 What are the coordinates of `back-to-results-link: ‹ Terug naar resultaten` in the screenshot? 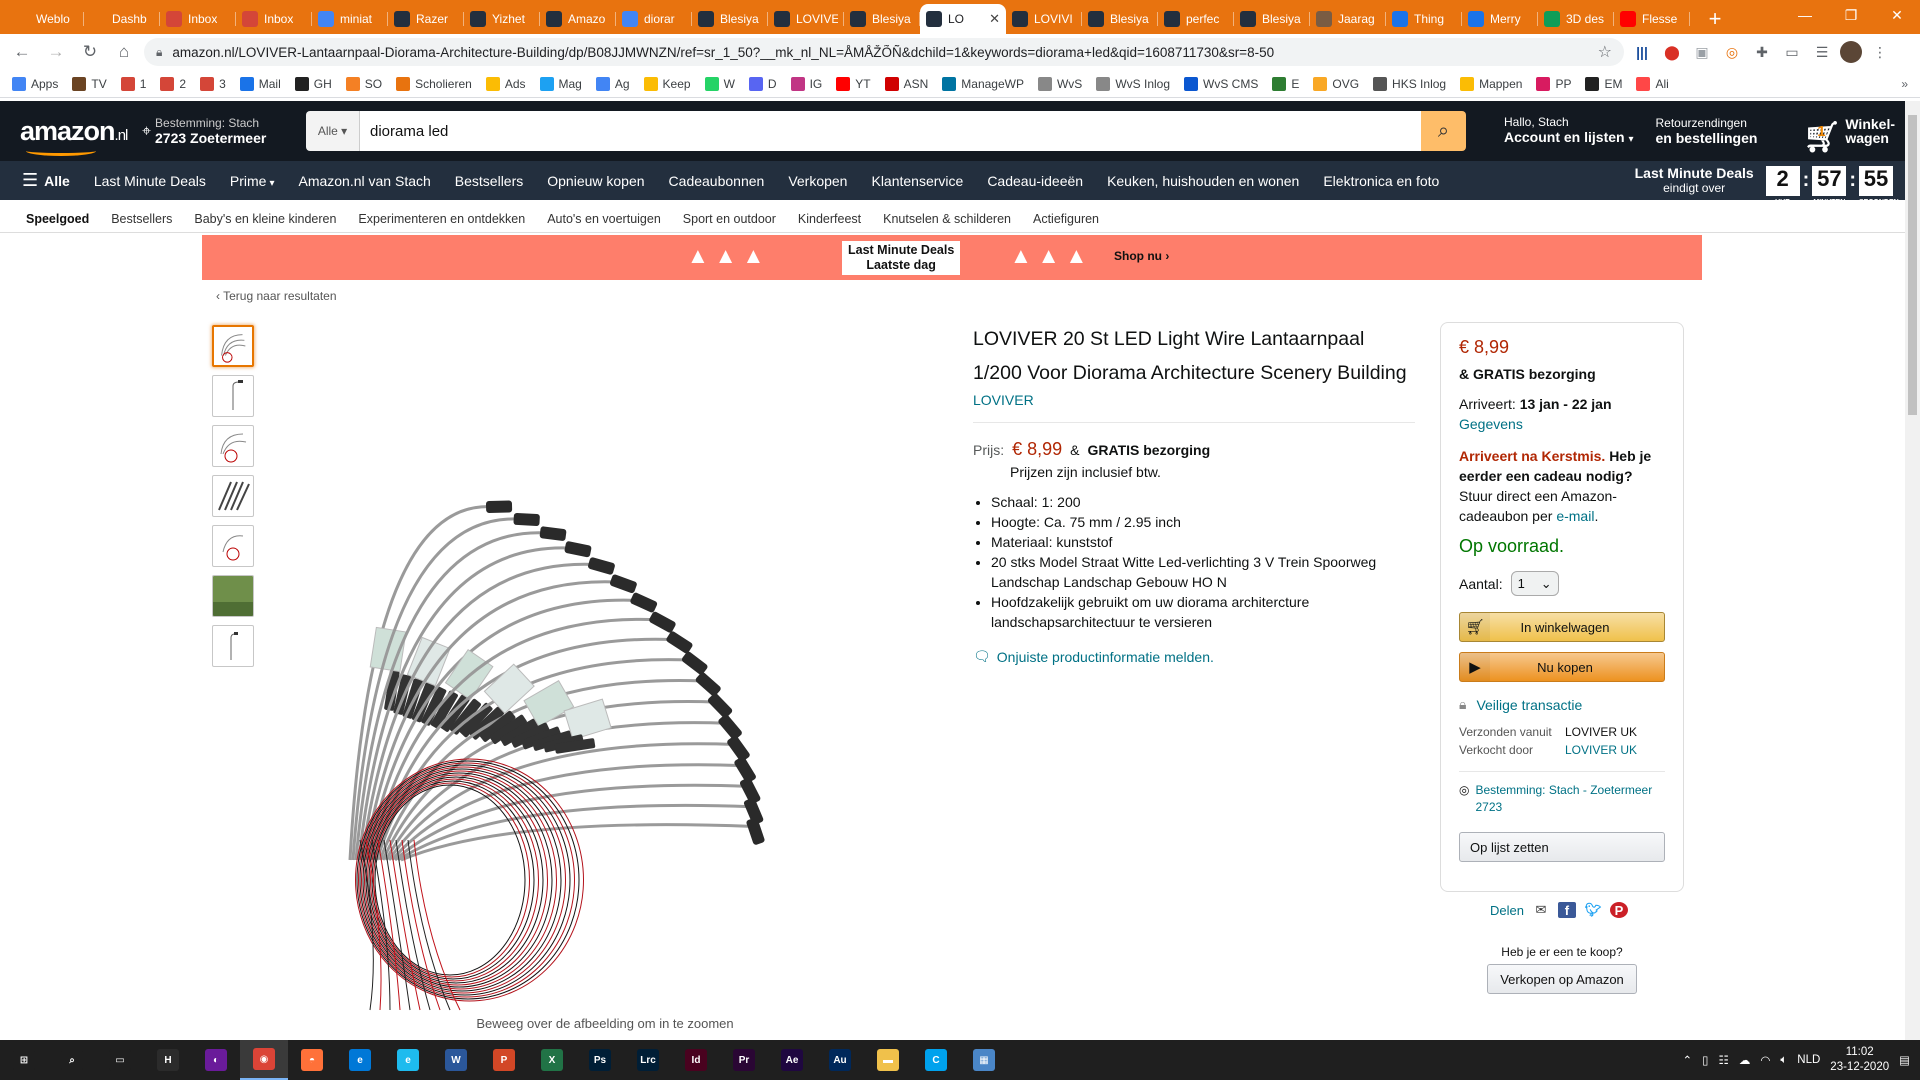 It's located at (276, 296).